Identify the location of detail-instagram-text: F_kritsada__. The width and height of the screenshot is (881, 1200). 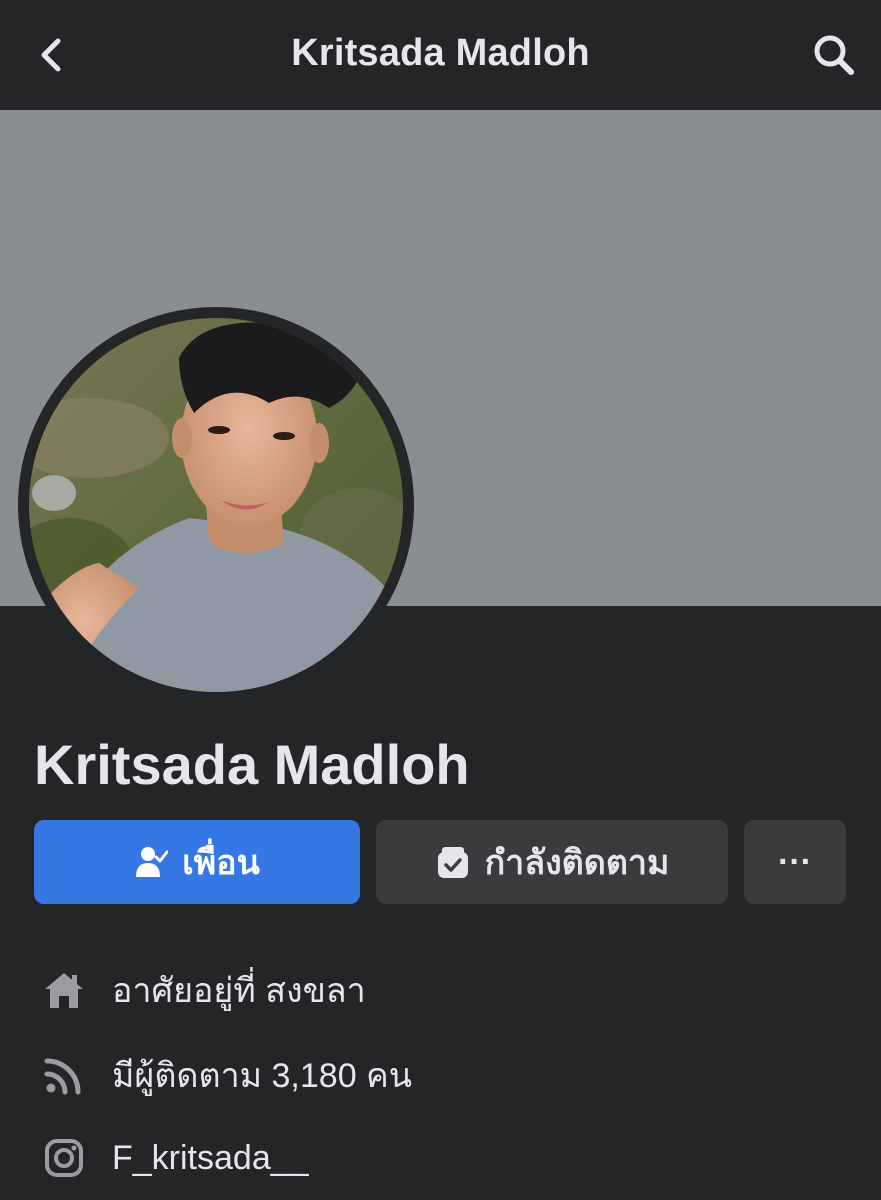
(210, 1157).